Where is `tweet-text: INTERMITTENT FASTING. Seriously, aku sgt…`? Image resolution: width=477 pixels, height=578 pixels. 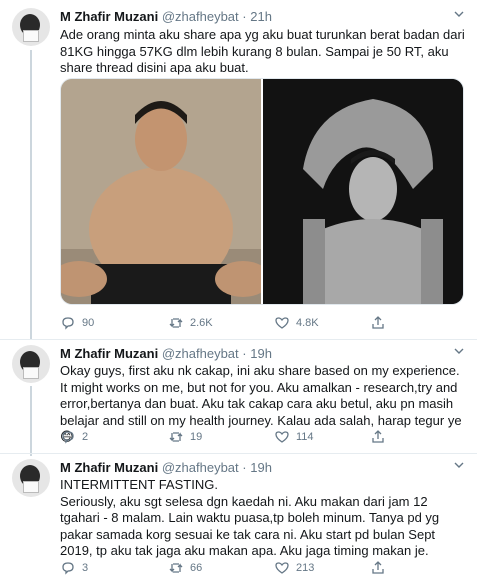
tweet-text: INTERMITTENT FASTING. Seriously, aku sgt… is located at coordinates (250, 517).